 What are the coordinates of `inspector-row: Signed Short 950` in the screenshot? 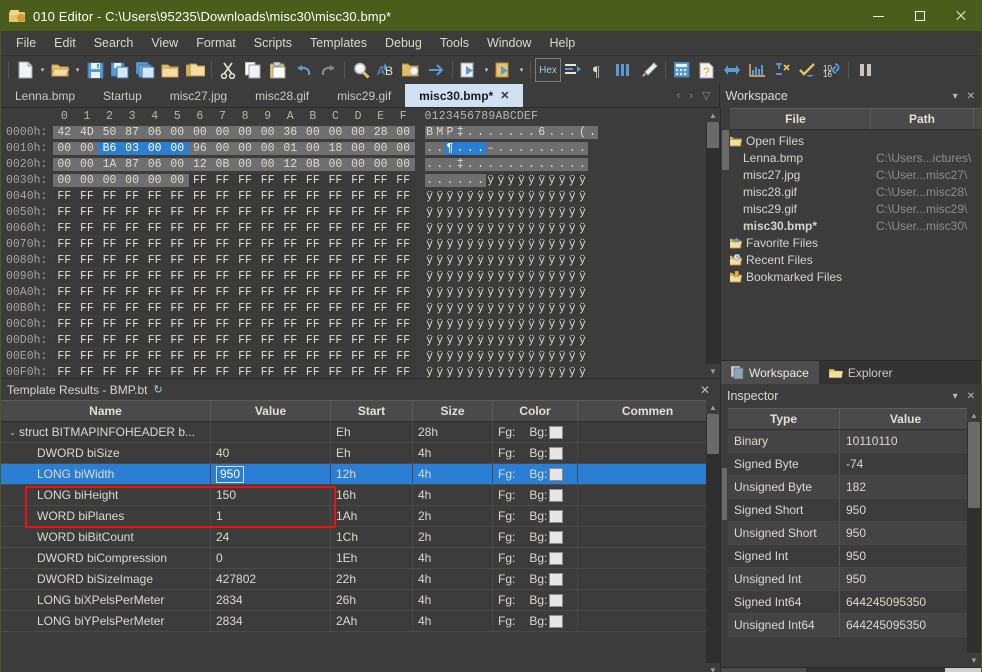 It's located at (854, 510).